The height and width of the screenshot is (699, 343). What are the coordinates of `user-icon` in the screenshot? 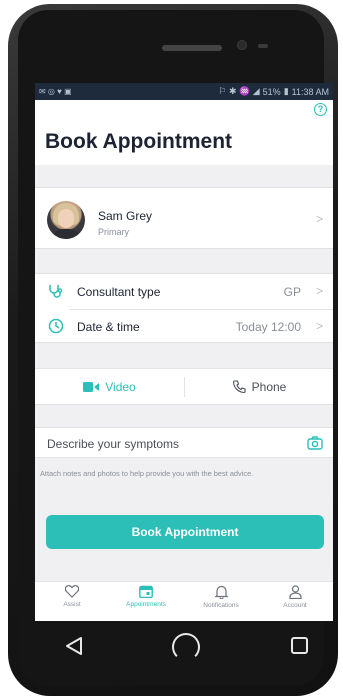 It's located at (295, 592).